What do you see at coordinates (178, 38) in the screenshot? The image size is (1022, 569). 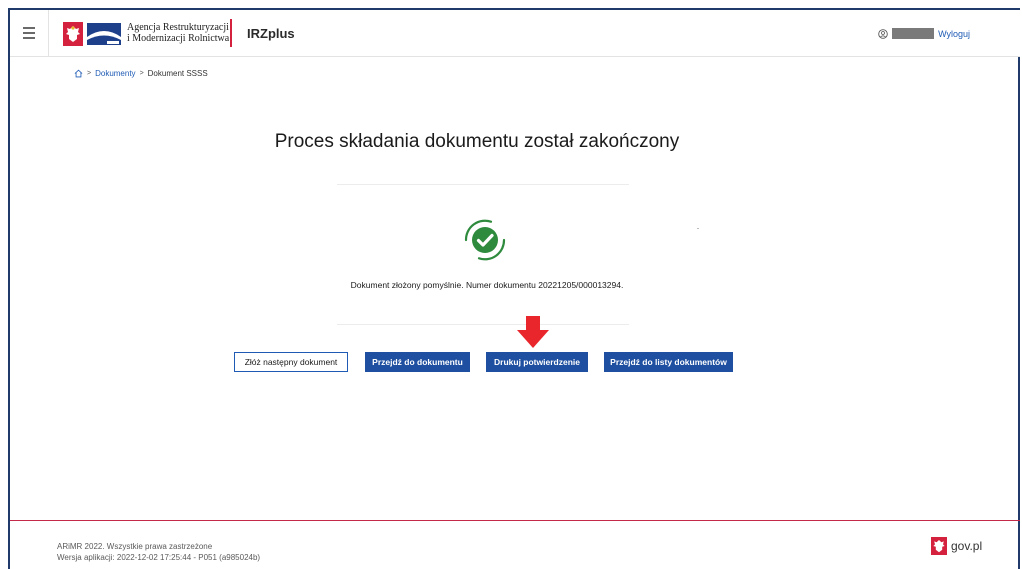 I see `agency-name-line2: i Modernizacji Rolnictwa` at bounding box center [178, 38].